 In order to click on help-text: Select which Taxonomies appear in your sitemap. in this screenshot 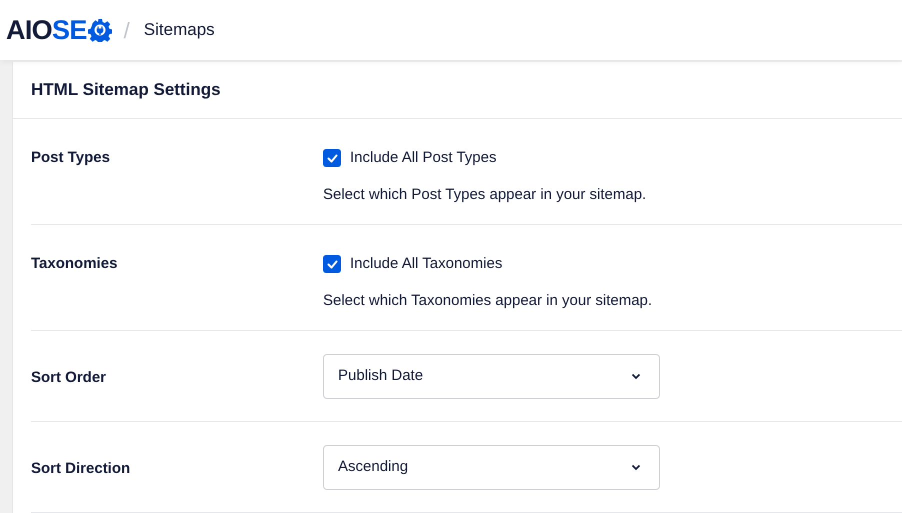, I will do `click(487, 300)`.